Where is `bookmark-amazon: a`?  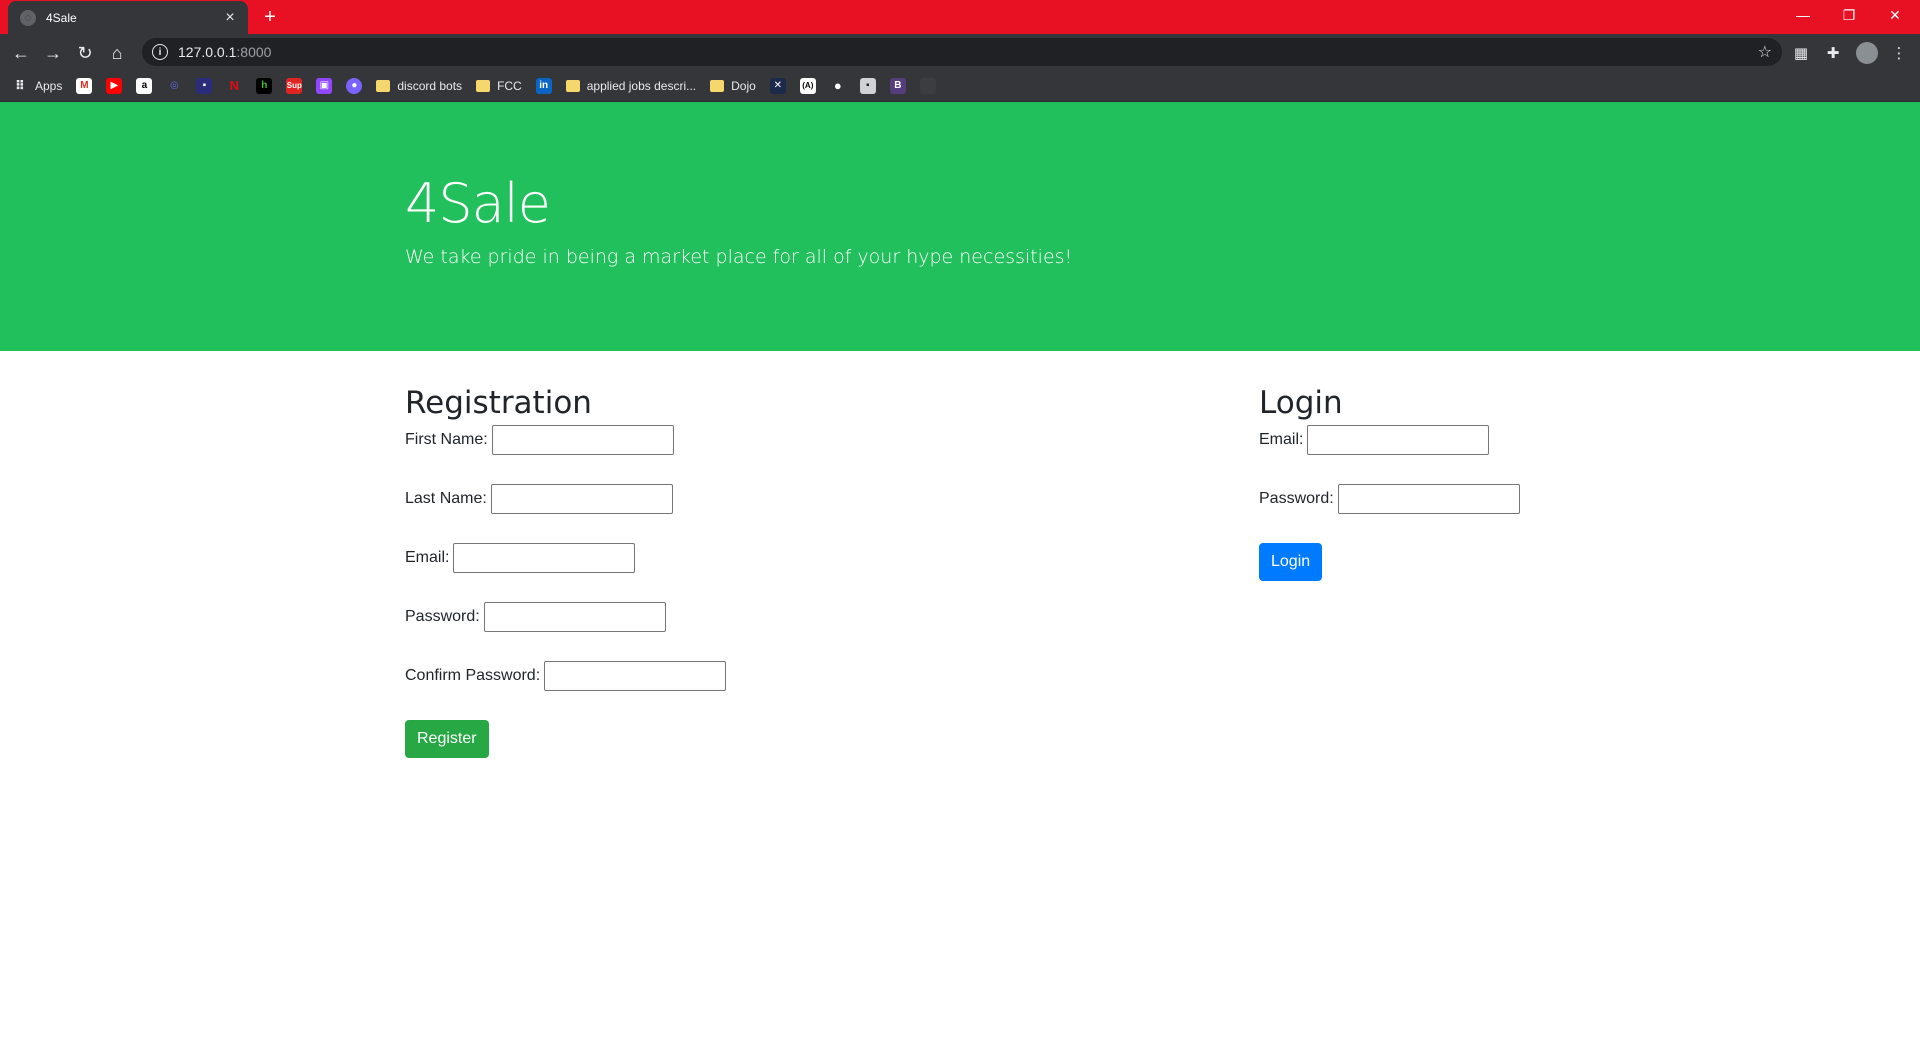 bookmark-amazon: a is located at coordinates (144, 86).